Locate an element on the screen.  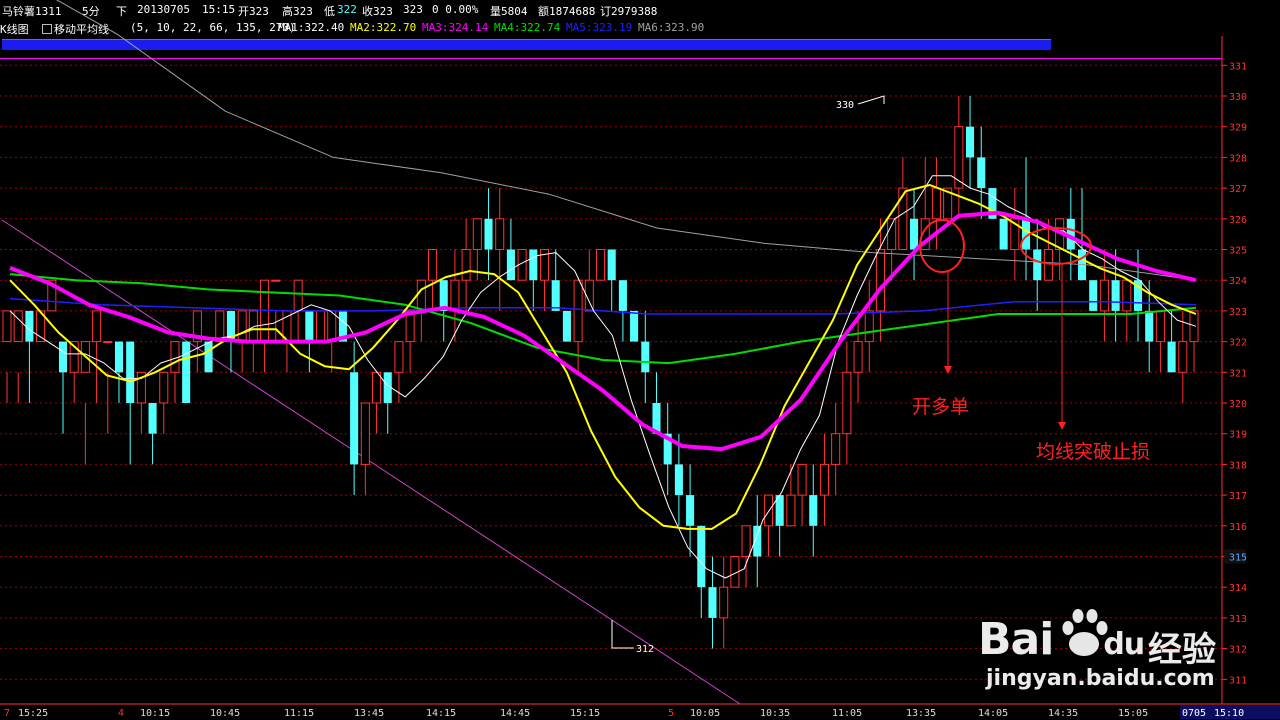
low-marker-label: 312 is located at coordinates (645, 649).